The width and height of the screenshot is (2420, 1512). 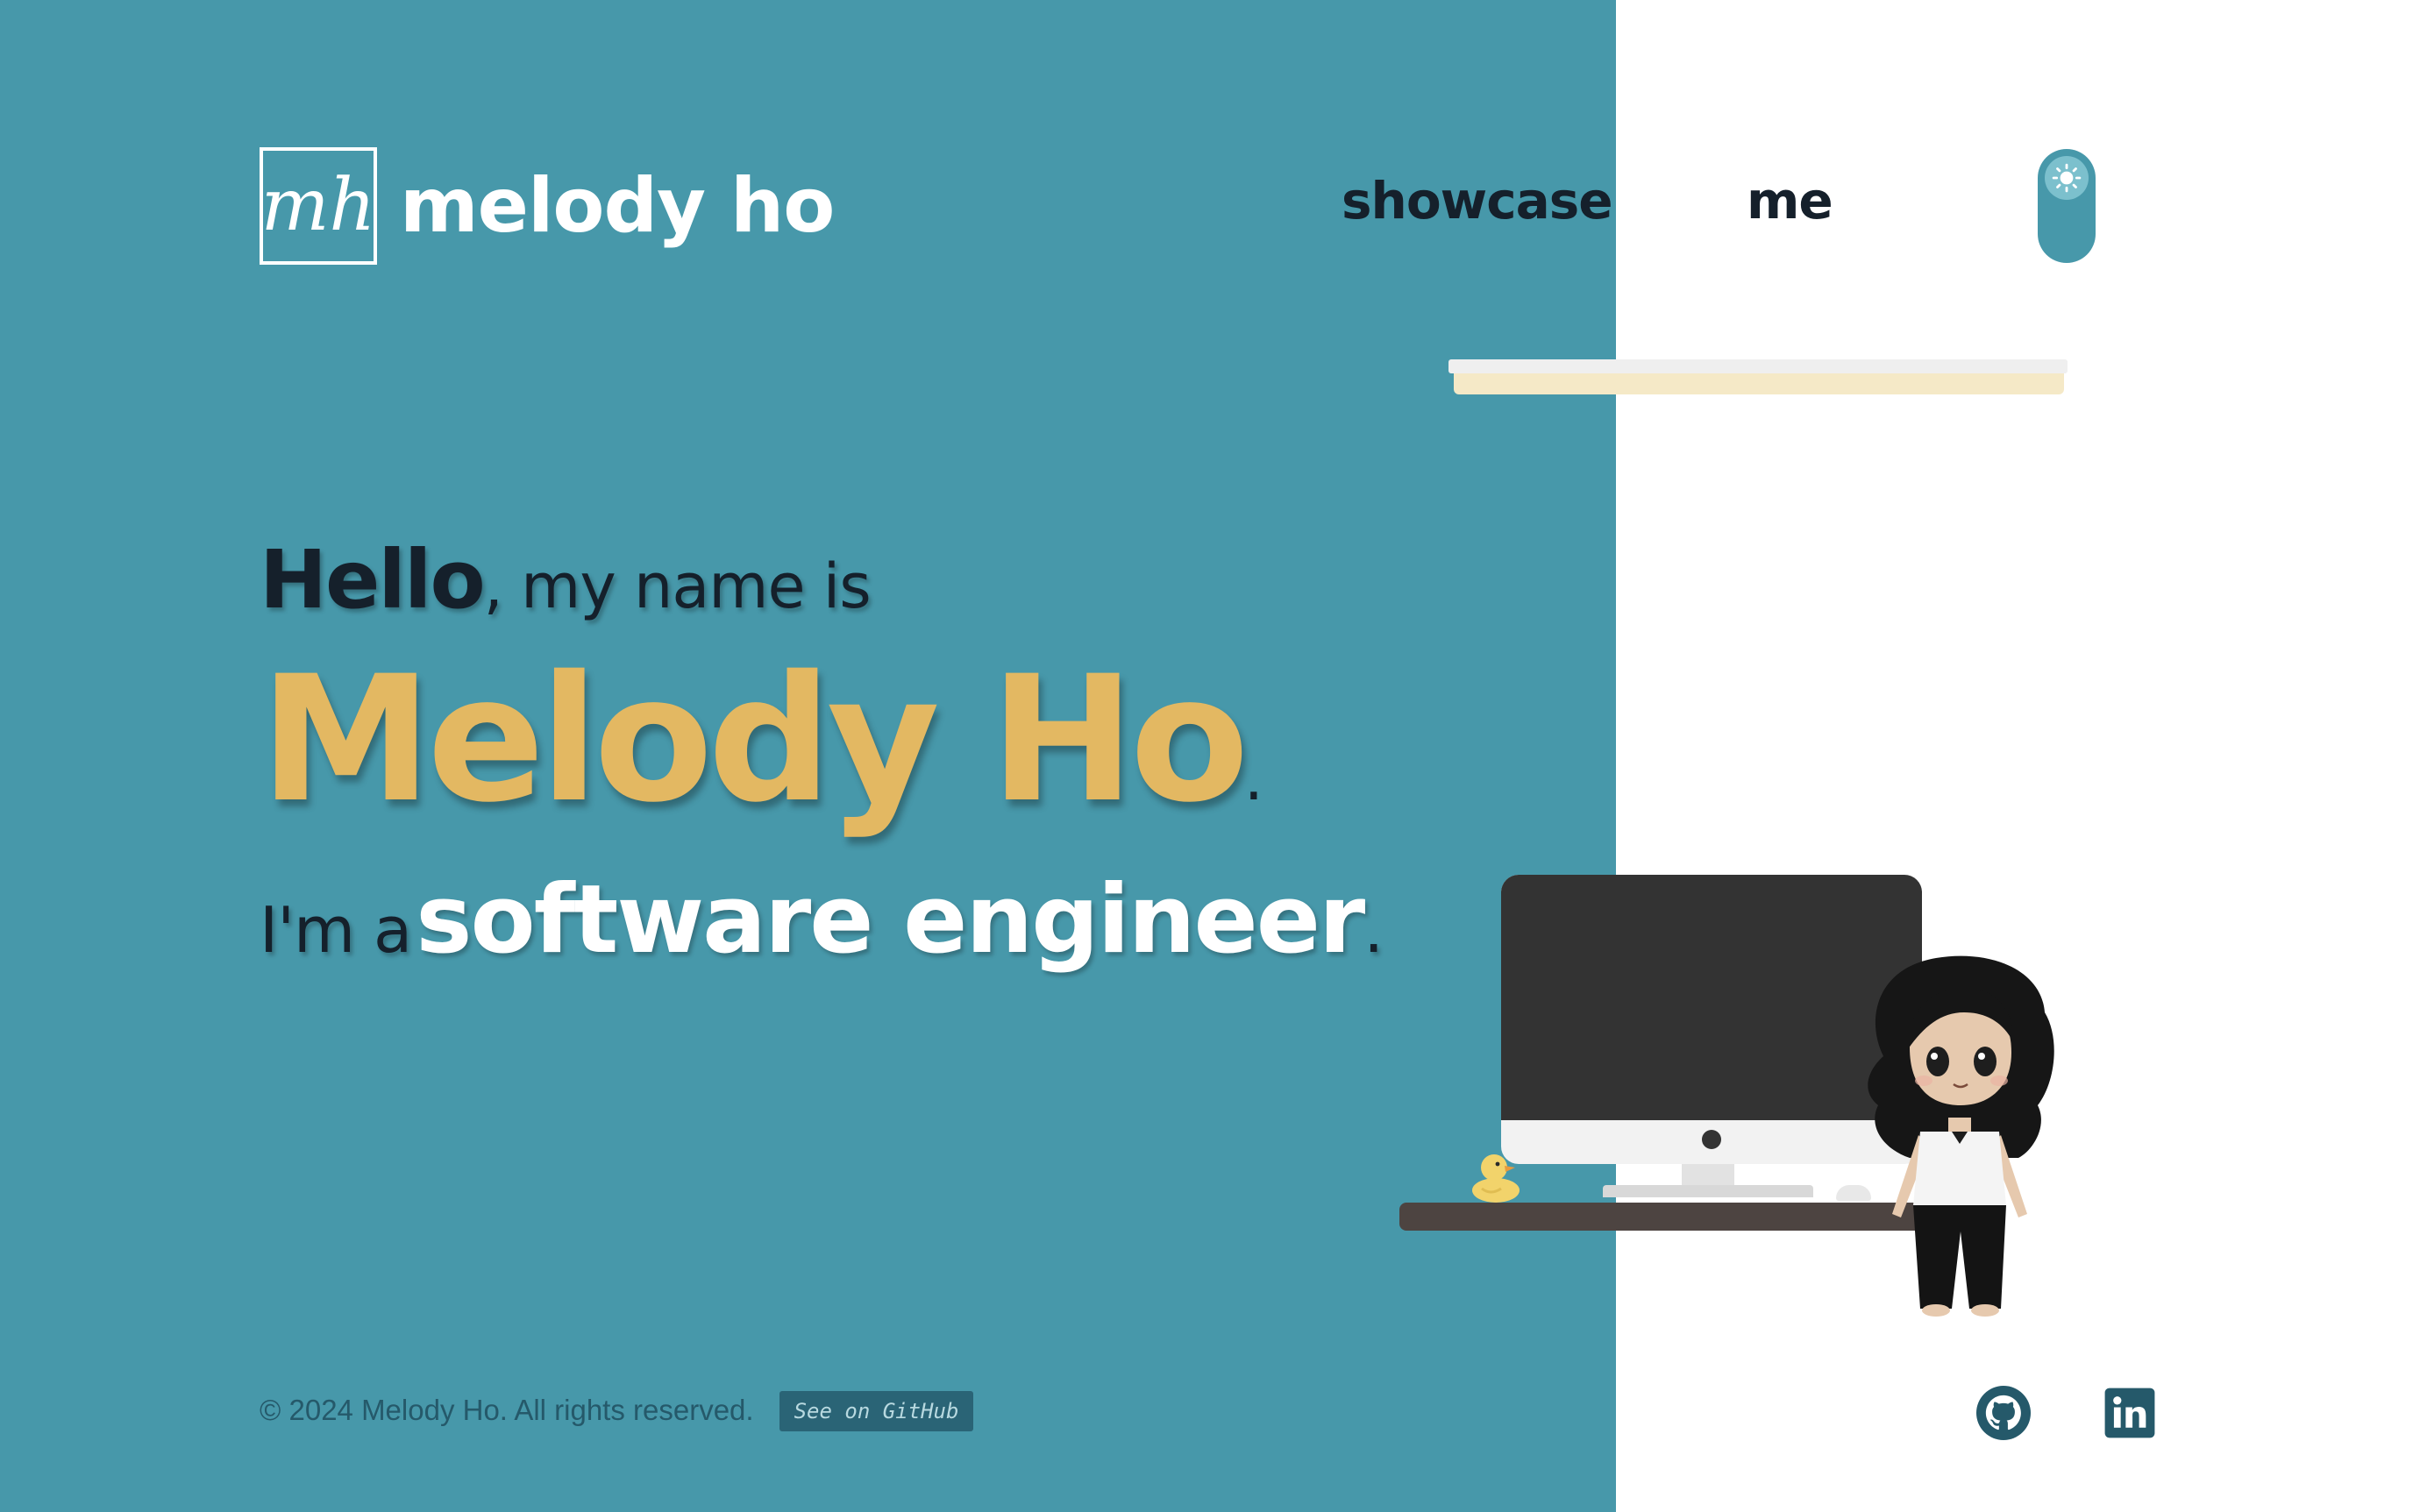 I want to click on hero-role: I'm a software engineer., so click(x=822, y=920).